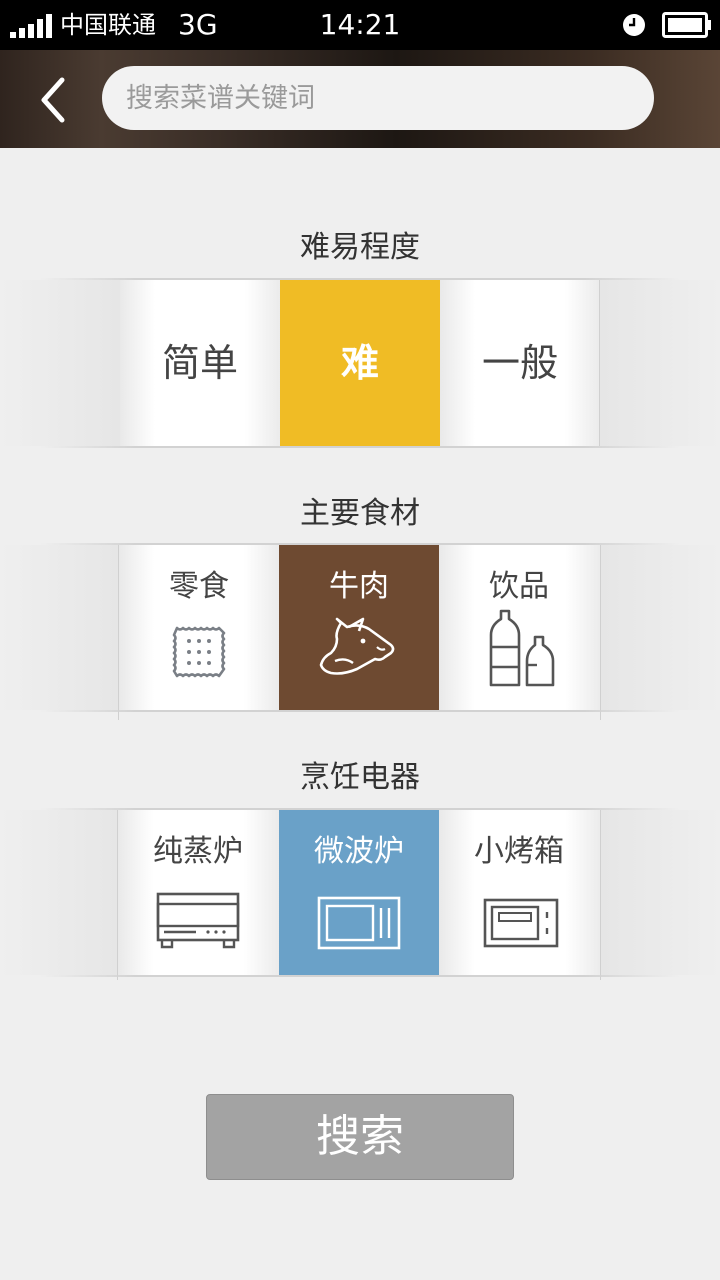 The height and width of the screenshot is (1280, 720). I want to click on difficulty-option-hard: 难, so click(360, 363).